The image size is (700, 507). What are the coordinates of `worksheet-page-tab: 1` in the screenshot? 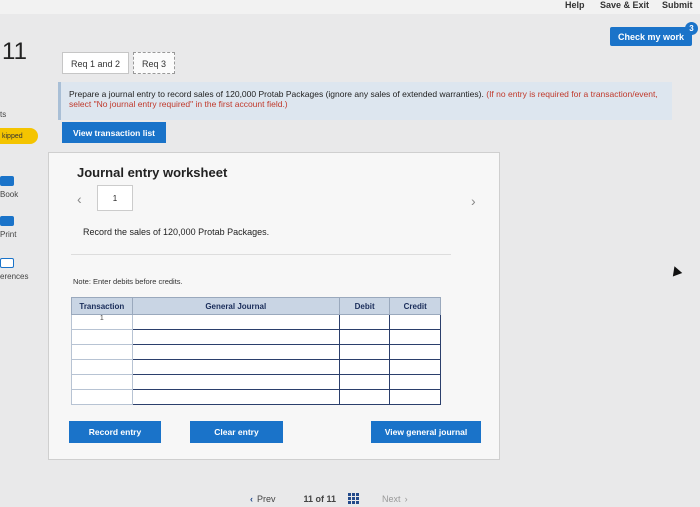 It's located at (115, 198).